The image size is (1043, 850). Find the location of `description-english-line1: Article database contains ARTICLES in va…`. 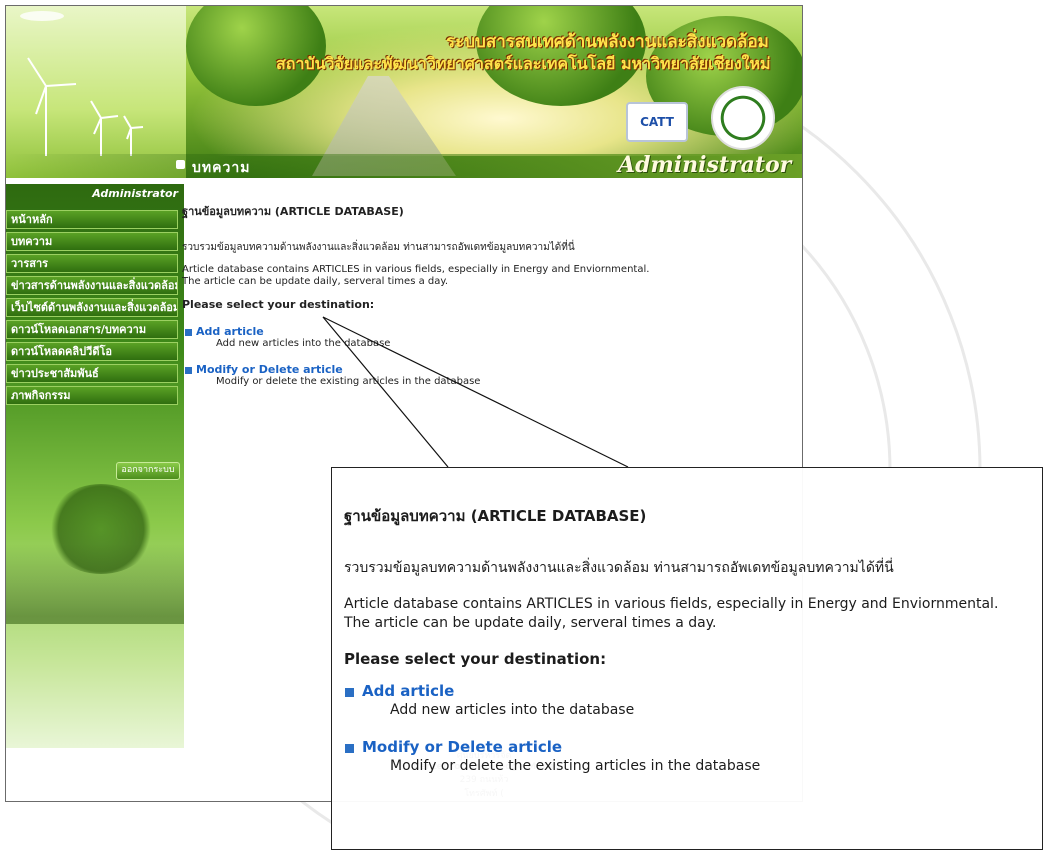

description-english-line1: Article database contains ARTICLES in va… is located at coordinates (416, 269).